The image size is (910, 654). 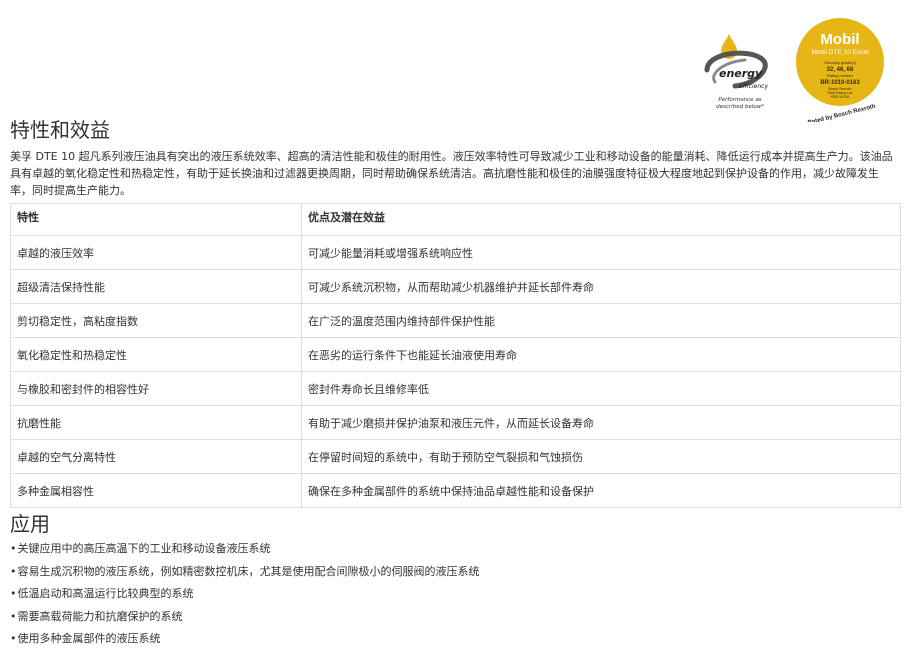 What do you see at coordinates (156, 422) in the screenshot?
I see `feature-cell: 抗磨性能` at bounding box center [156, 422].